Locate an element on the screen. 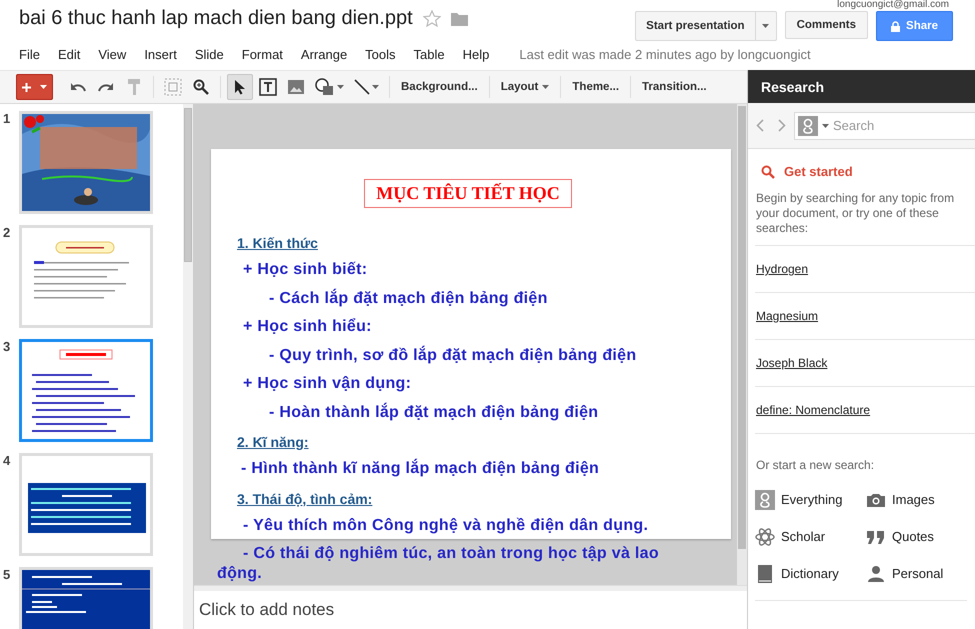 The height and width of the screenshot is (629, 975). slide-text: - Cách lắp đặt mạch điện bảng điện is located at coordinates (408, 298).